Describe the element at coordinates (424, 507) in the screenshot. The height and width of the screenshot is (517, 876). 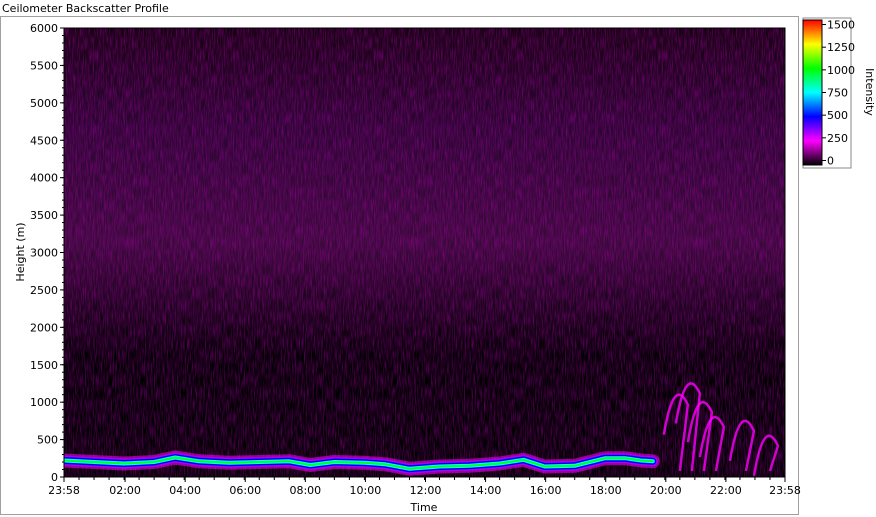
I see `x-axis-label: Time` at that location.